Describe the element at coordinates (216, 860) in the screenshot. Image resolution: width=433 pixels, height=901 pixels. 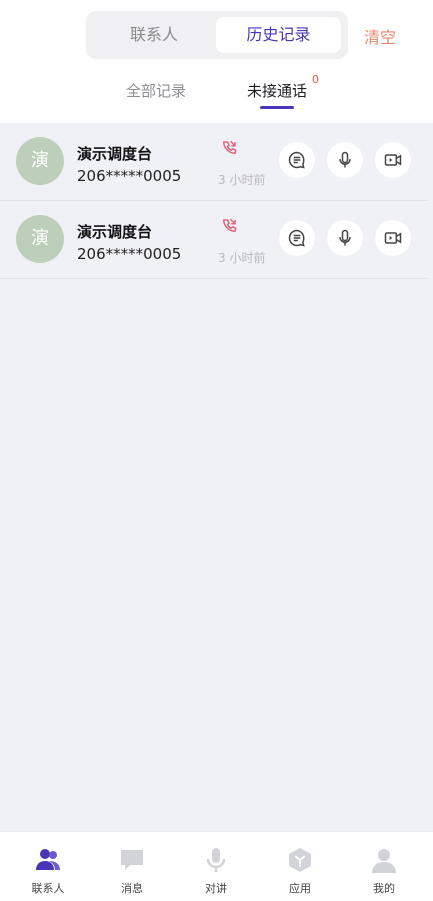
I see `intercom-mic-icon` at that location.